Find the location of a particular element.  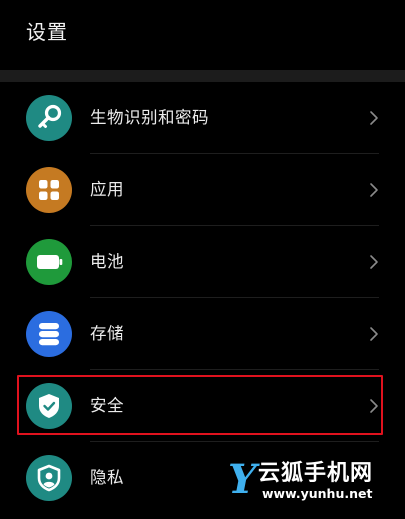

apps-grid-icon is located at coordinates (49, 190).